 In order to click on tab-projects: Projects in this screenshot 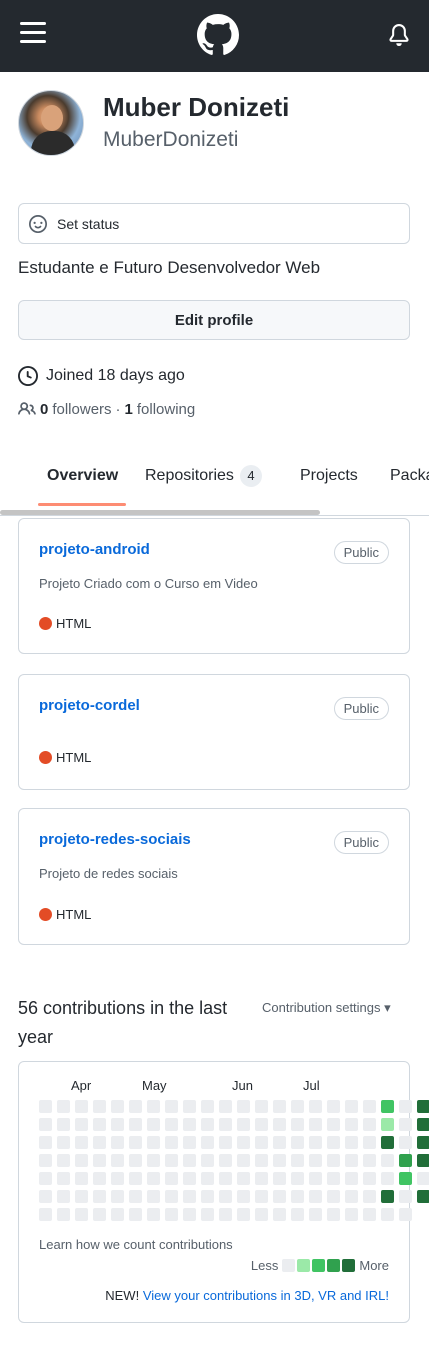, I will do `click(329, 486)`.